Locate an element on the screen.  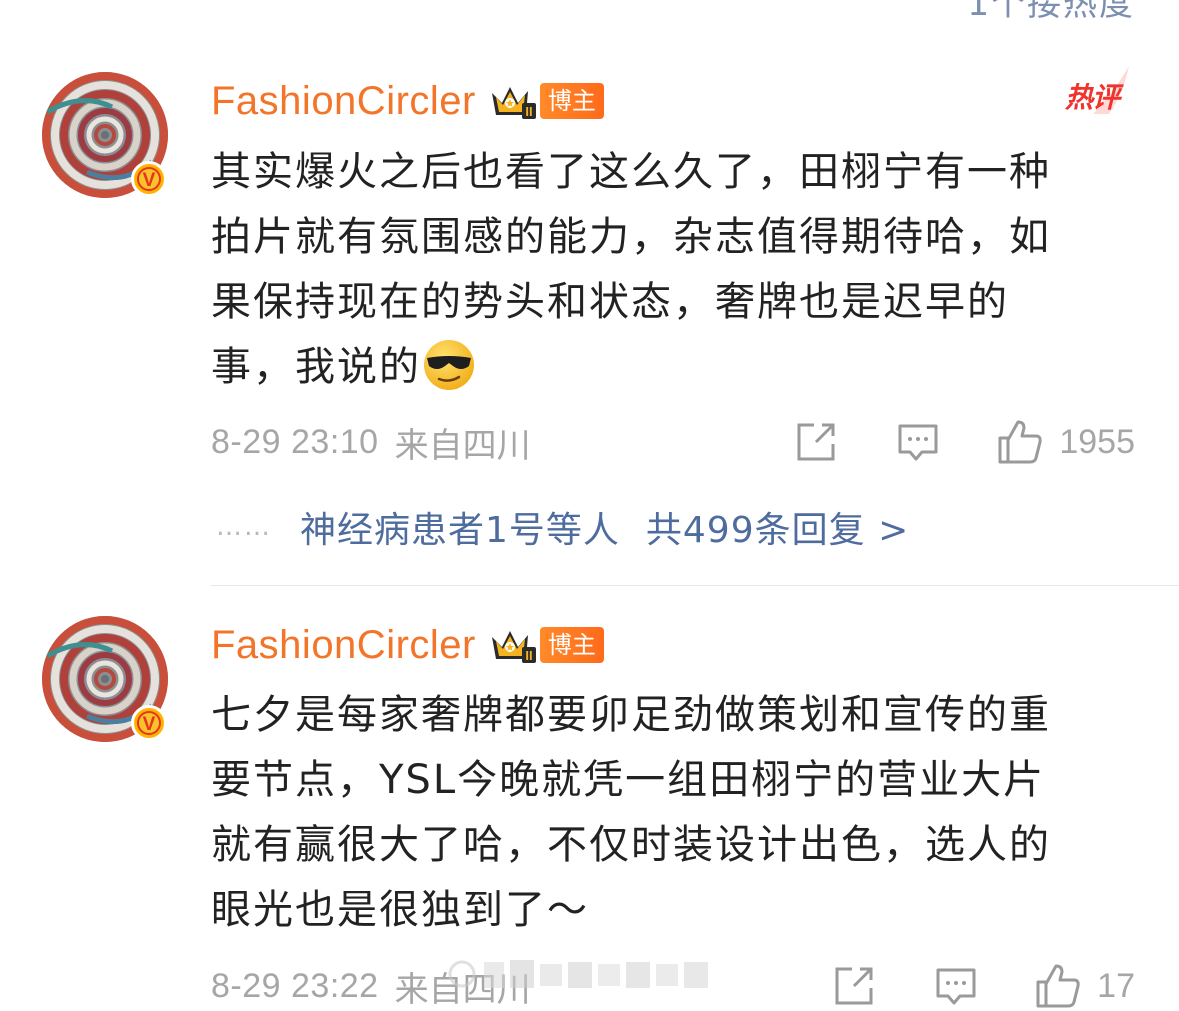
comment-line-text: 事，我说的 is located at coordinates (316, 367).